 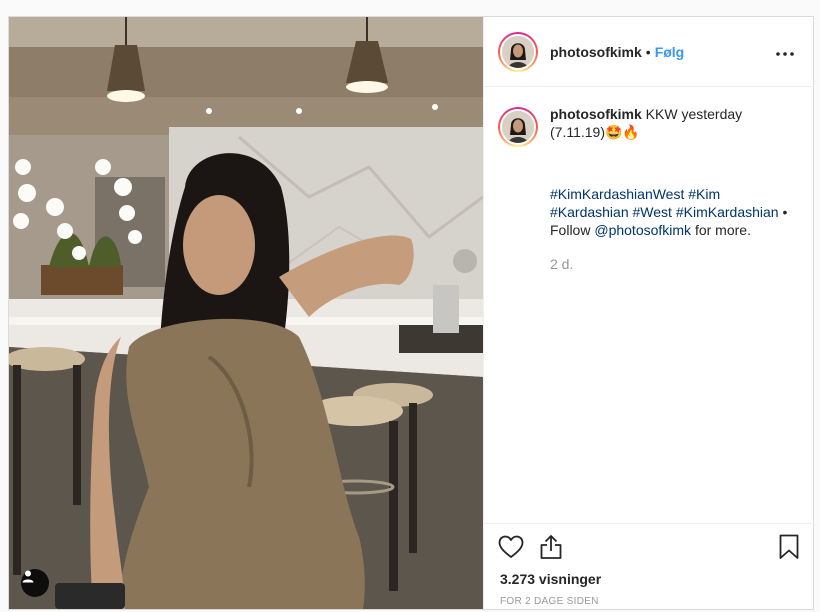 I want to click on avatar-image, so click(x=518, y=51).